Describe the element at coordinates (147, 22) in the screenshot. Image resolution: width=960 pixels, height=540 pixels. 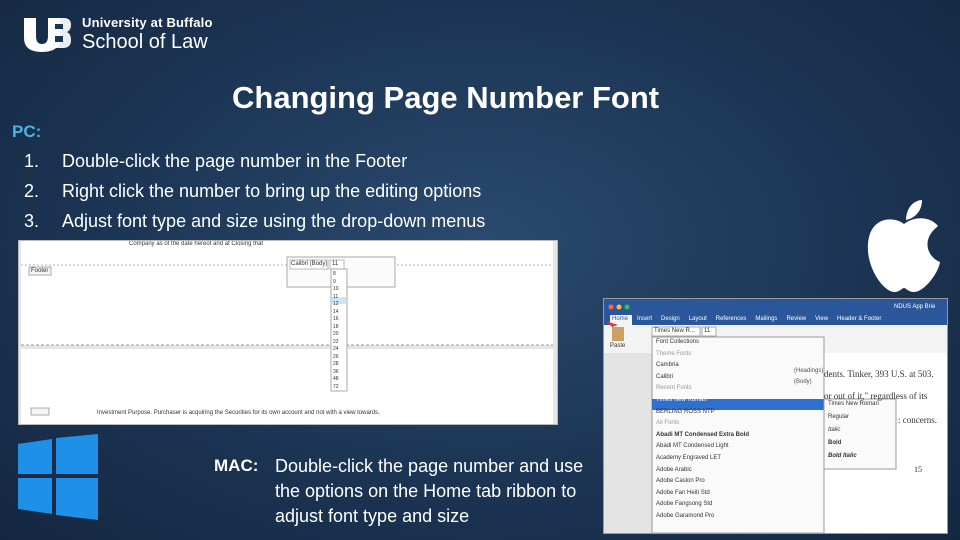
I see `university-name: University at Buffalo` at that location.